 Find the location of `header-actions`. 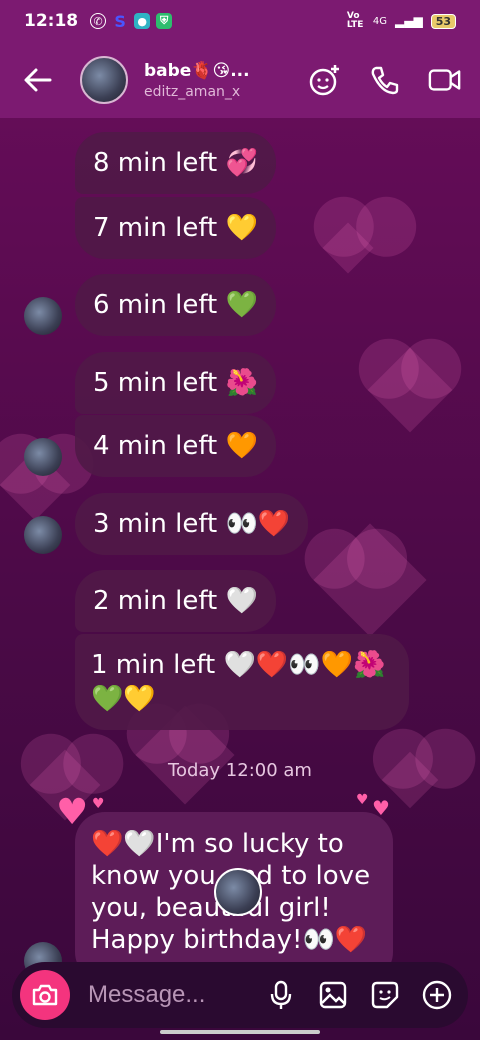

header-actions is located at coordinates (385, 80).